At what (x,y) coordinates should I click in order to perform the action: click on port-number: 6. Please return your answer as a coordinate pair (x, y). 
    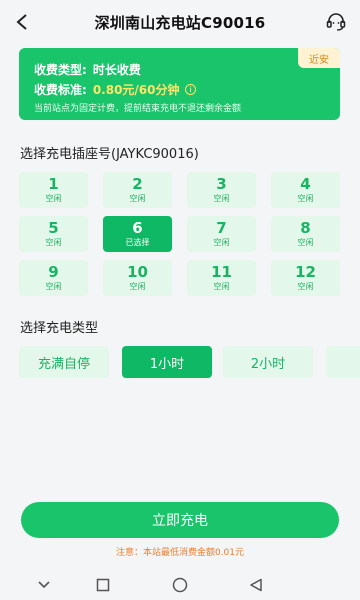
    Looking at the image, I should click on (137, 228).